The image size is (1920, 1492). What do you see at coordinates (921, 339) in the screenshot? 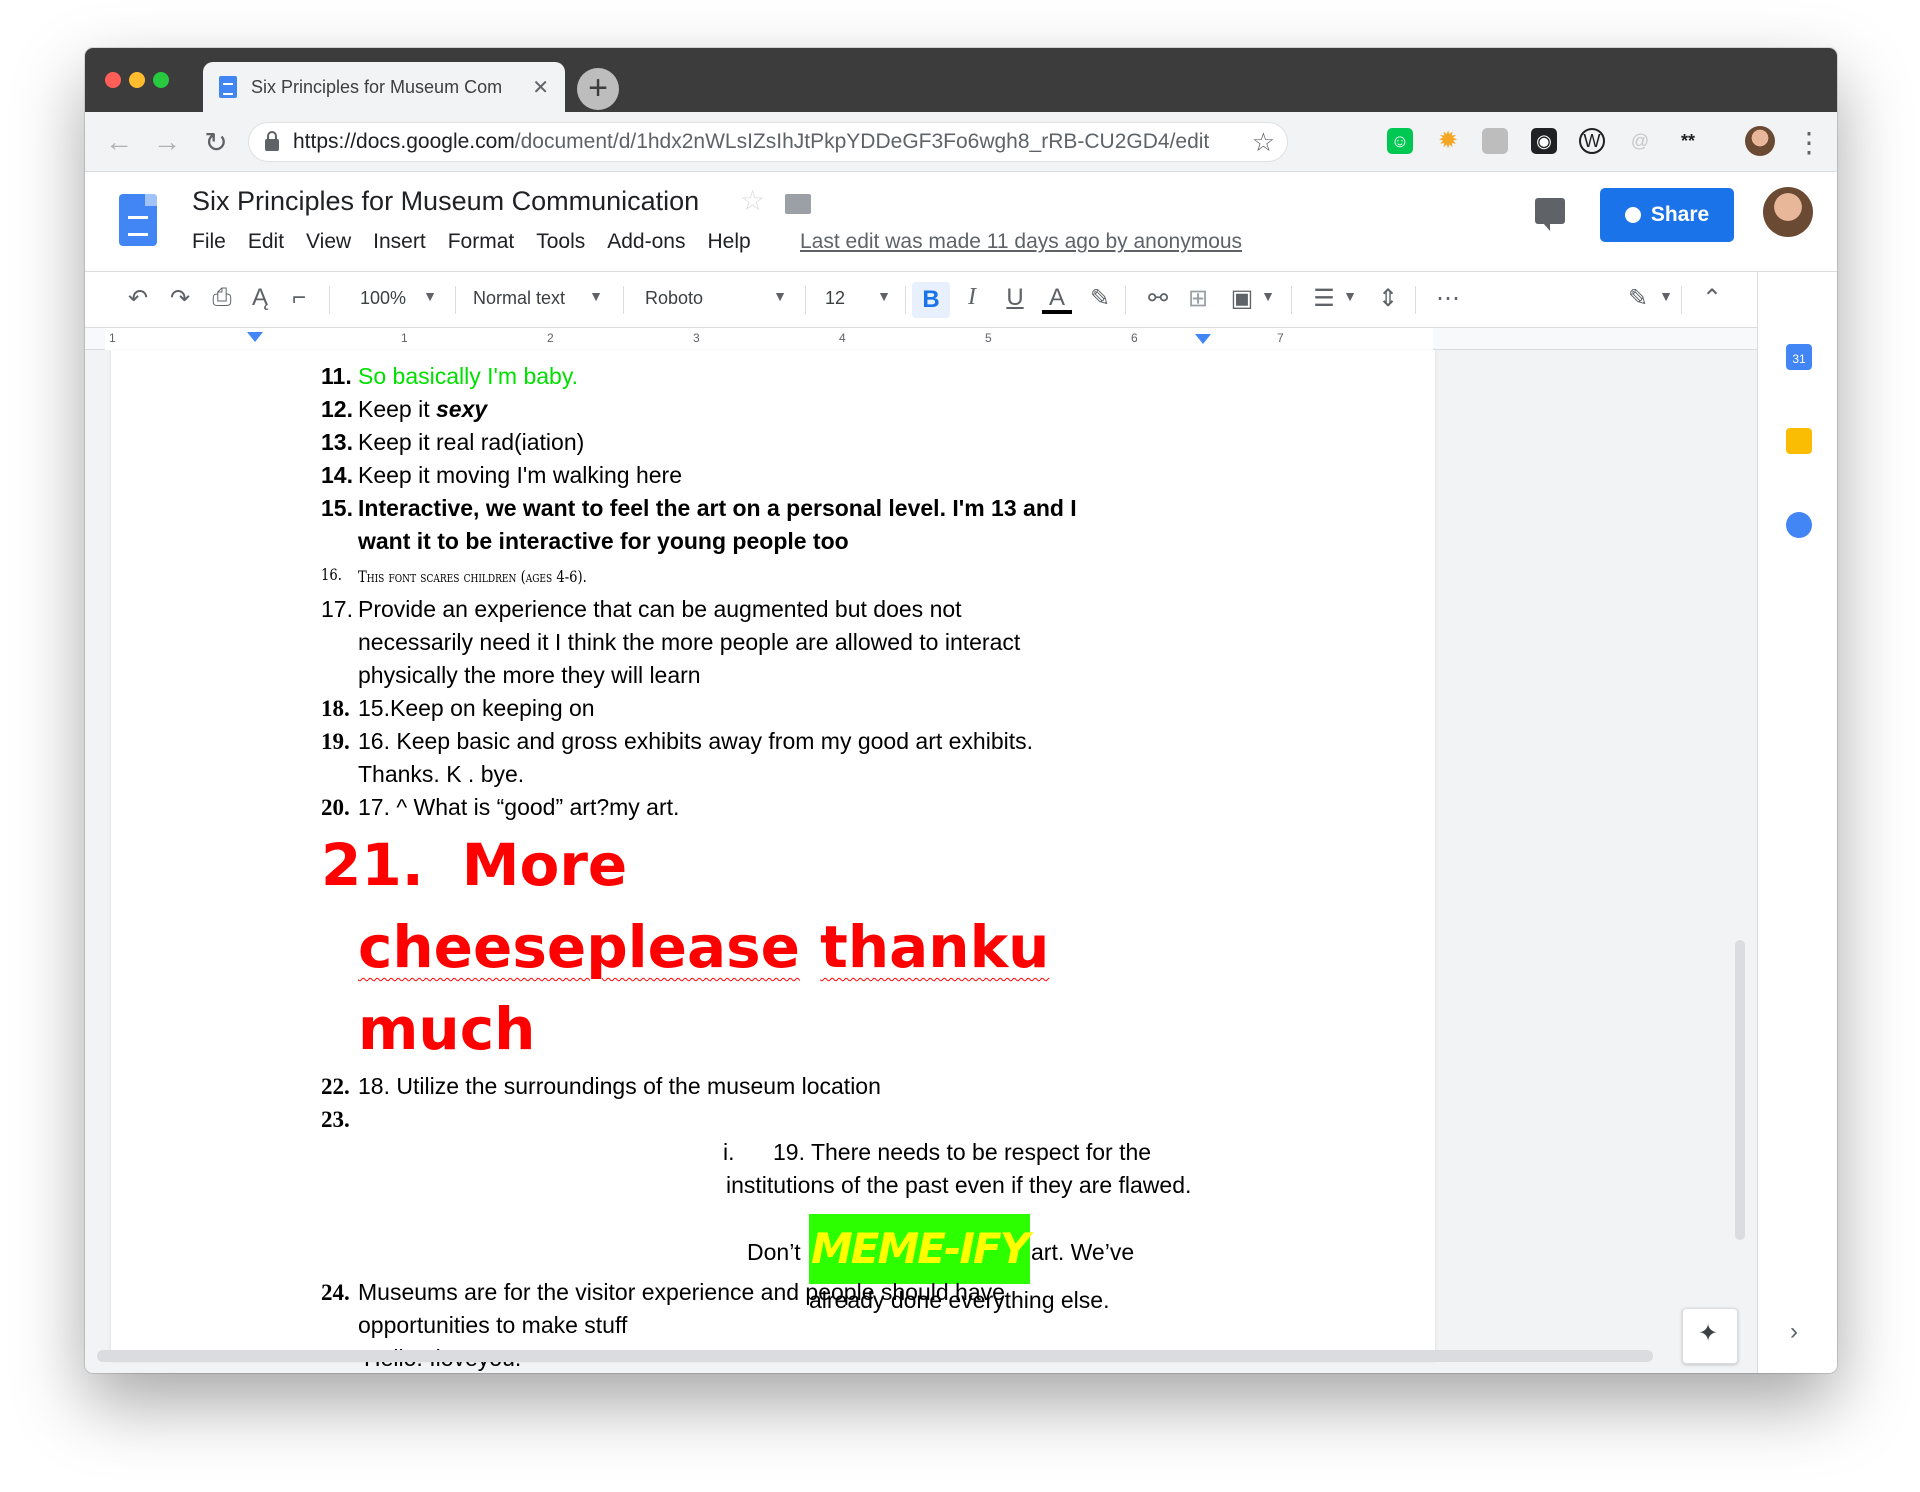
I see `ruler: 1 1 2 3 4 5 6 7` at bounding box center [921, 339].